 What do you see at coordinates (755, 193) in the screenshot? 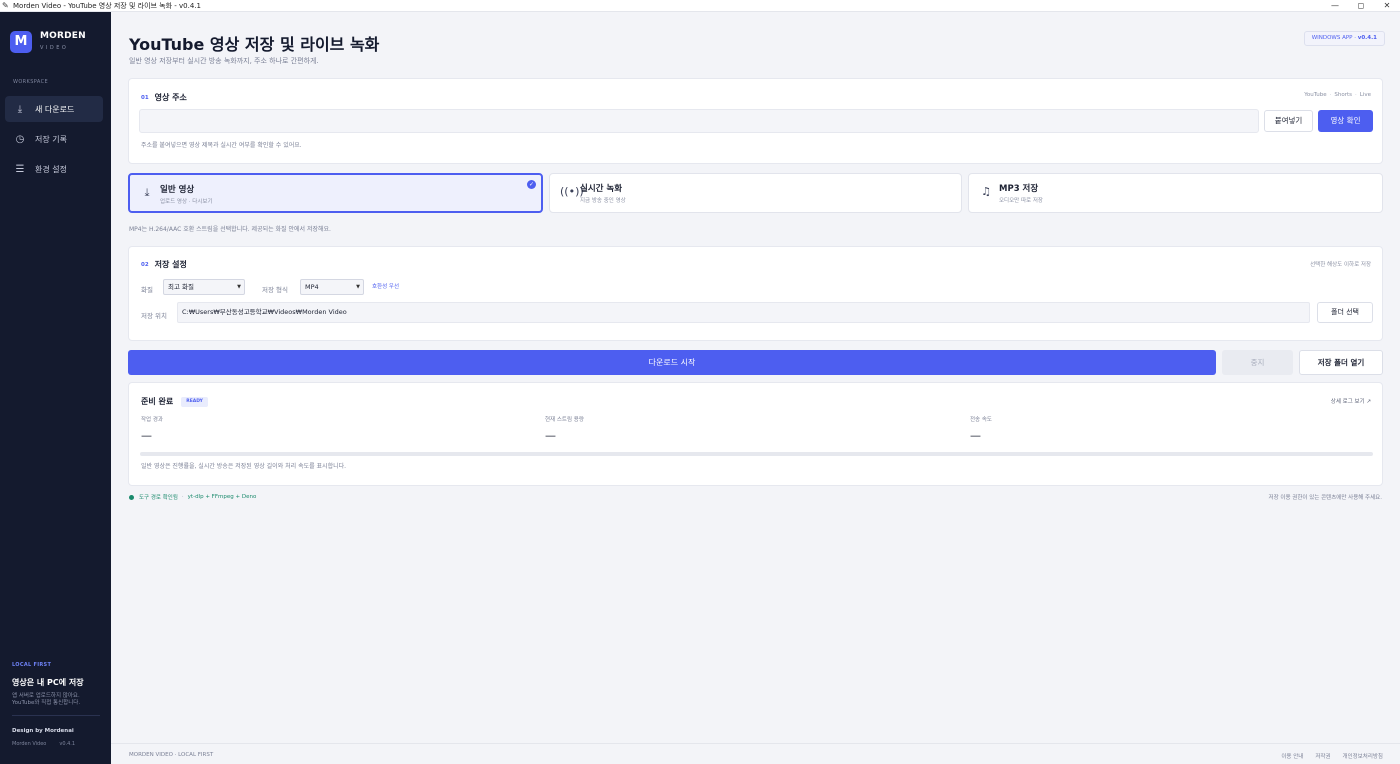
I see `mode-live-recording: ((•)) 실시간 녹화 지금 방송 중인 영상` at bounding box center [755, 193].